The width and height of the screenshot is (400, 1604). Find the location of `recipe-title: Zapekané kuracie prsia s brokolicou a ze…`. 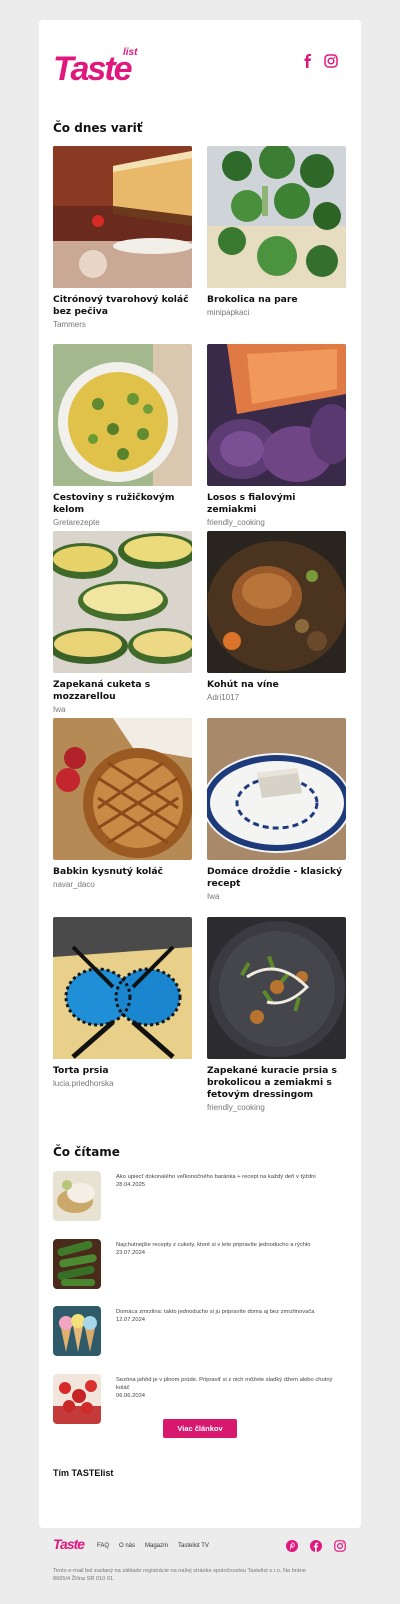

recipe-title: Zapekané kuracie prsia s brokolicou a ze… is located at coordinates (276, 1083).